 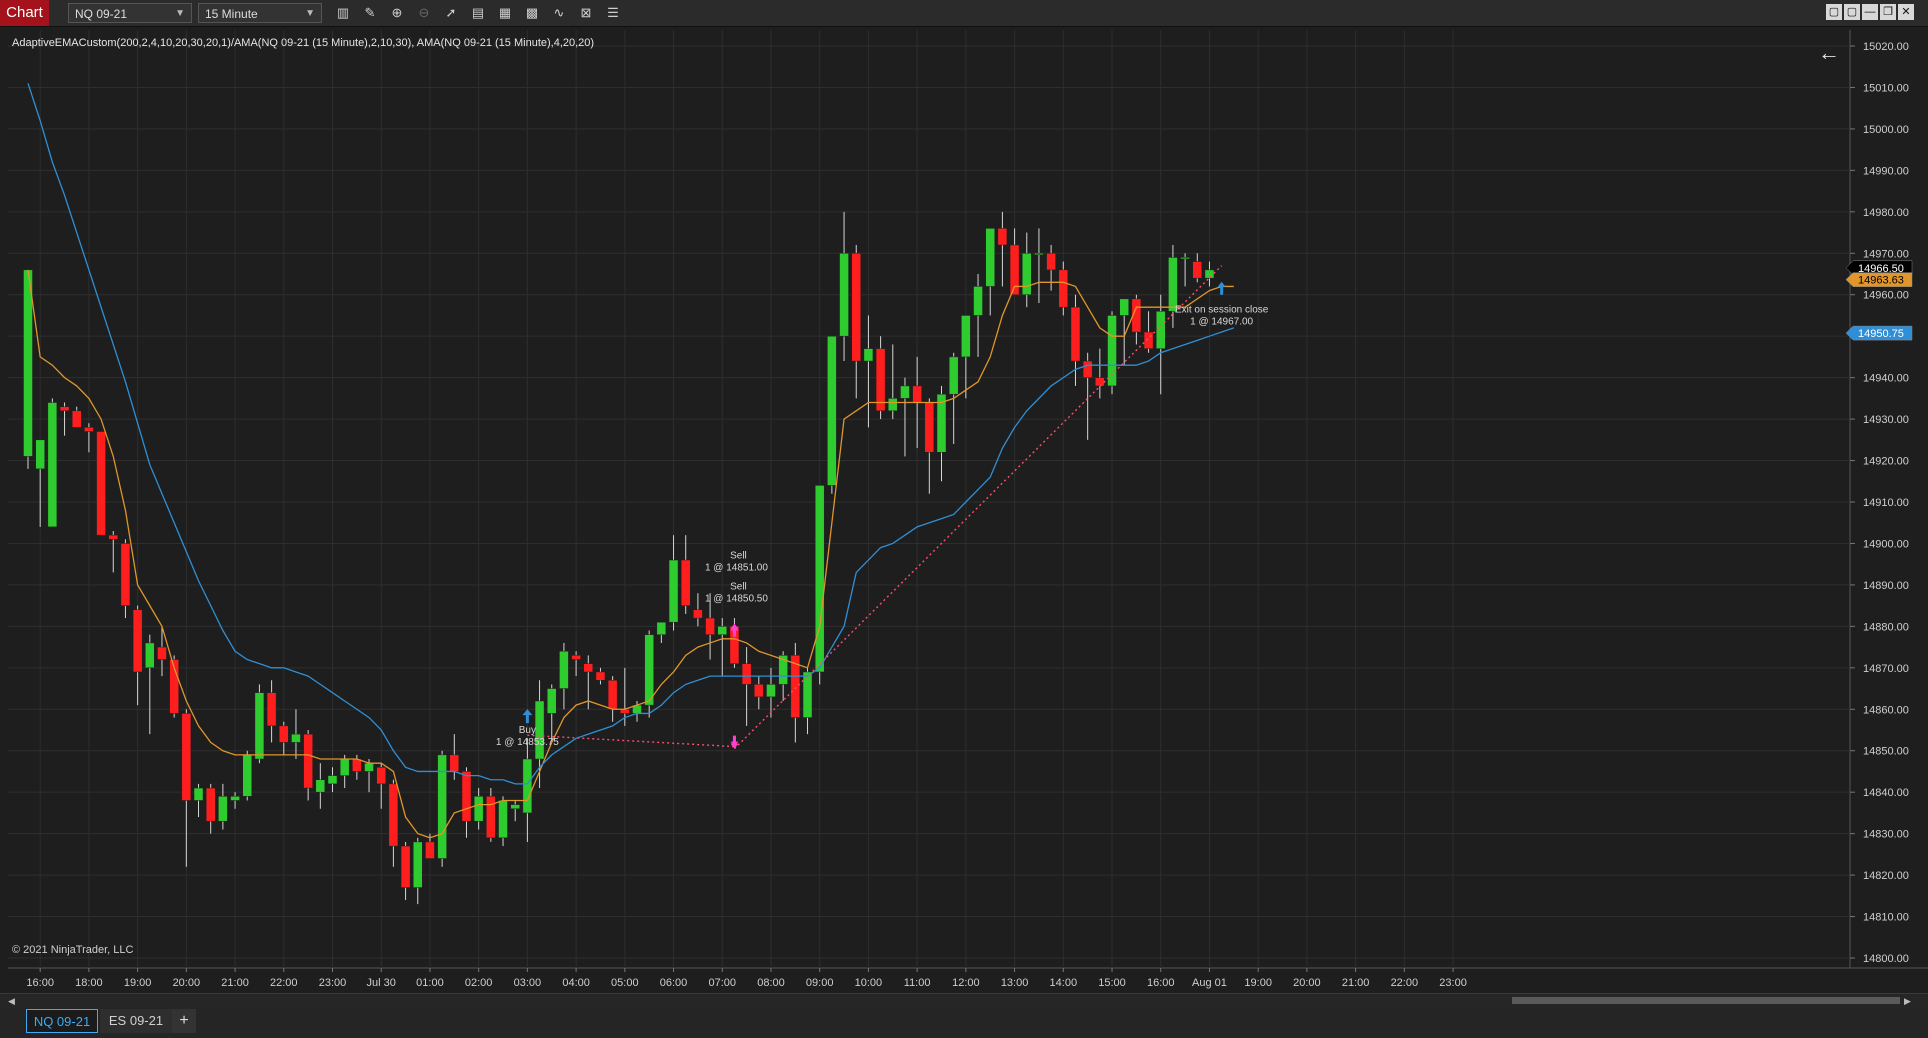 I want to click on x-tick-label: 04:00, so click(x=576, y=983).